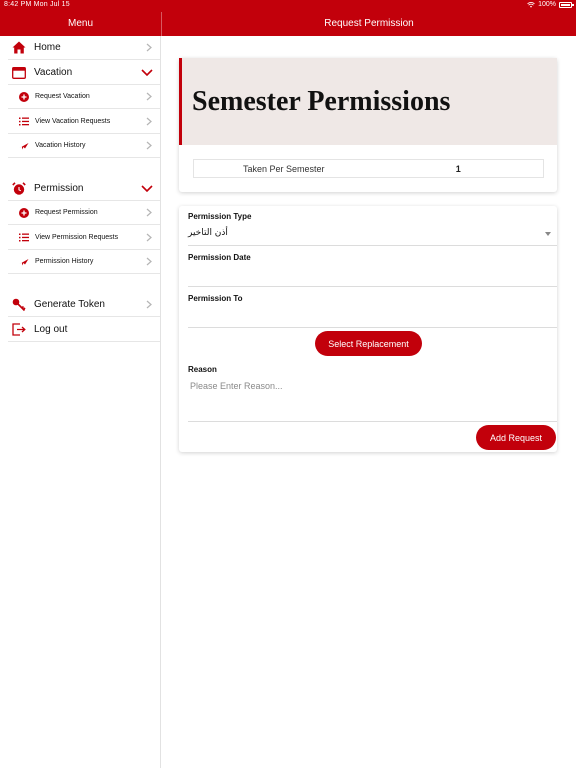 The image size is (576, 768). I want to click on sidebar-item-view-permission-requests: View Permission Requests, so click(84, 238).